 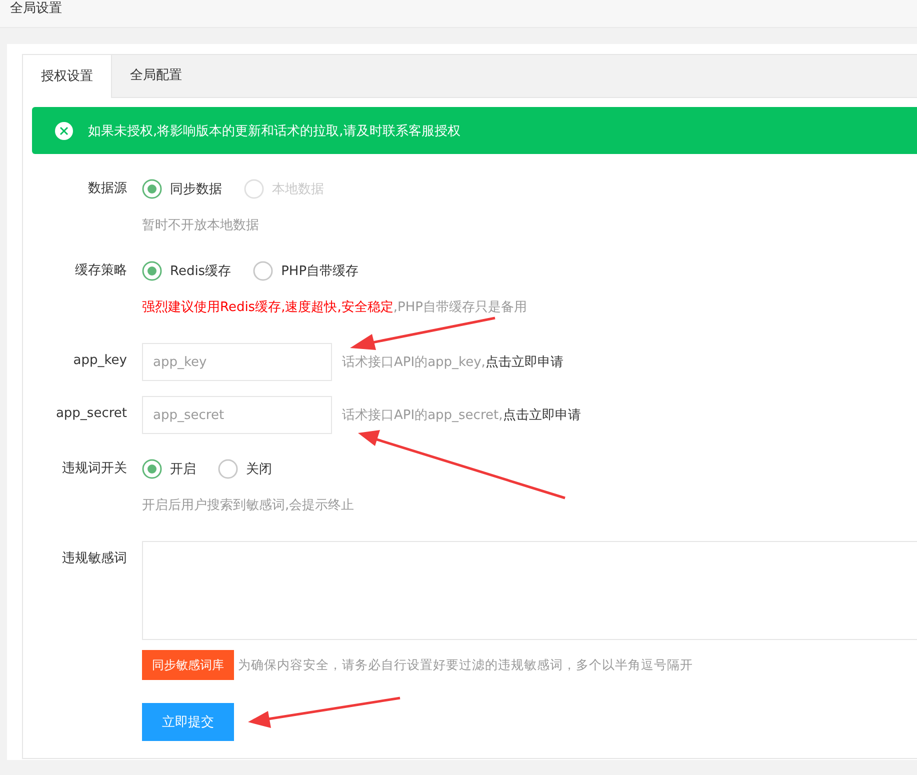 What do you see at coordinates (100, 361) in the screenshot?
I see `field-label: app_key` at bounding box center [100, 361].